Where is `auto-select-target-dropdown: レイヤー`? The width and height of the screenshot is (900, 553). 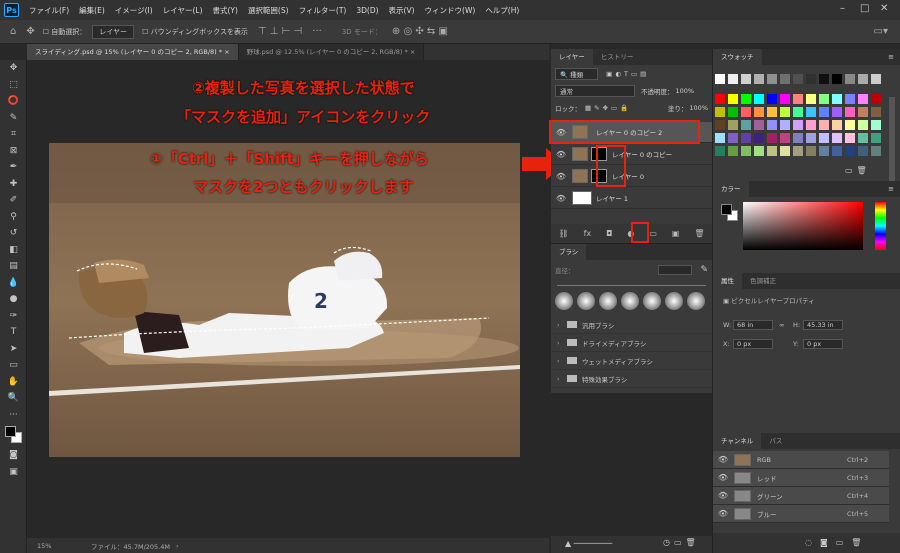
auto-select-target-dropdown: レイヤー is located at coordinates (113, 31).